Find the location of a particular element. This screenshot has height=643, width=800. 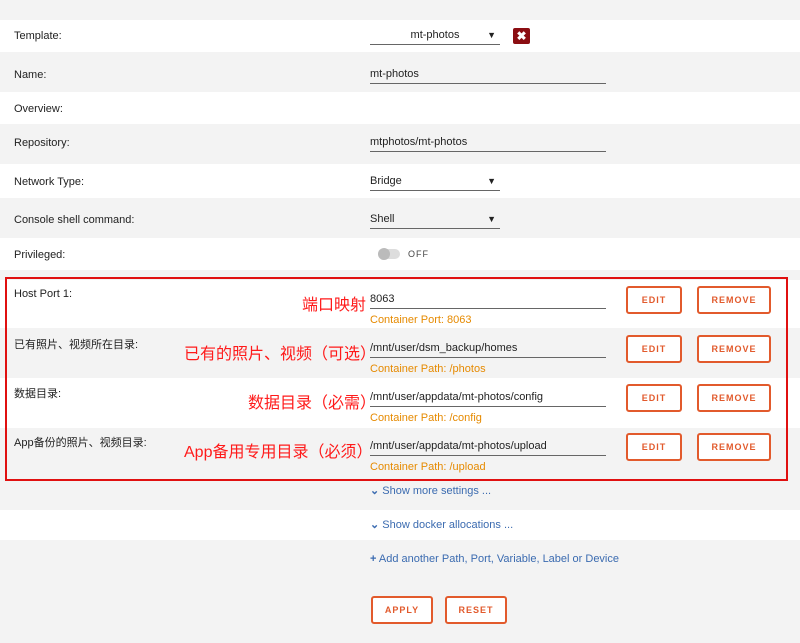

privileged-toggle is located at coordinates (389, 254).